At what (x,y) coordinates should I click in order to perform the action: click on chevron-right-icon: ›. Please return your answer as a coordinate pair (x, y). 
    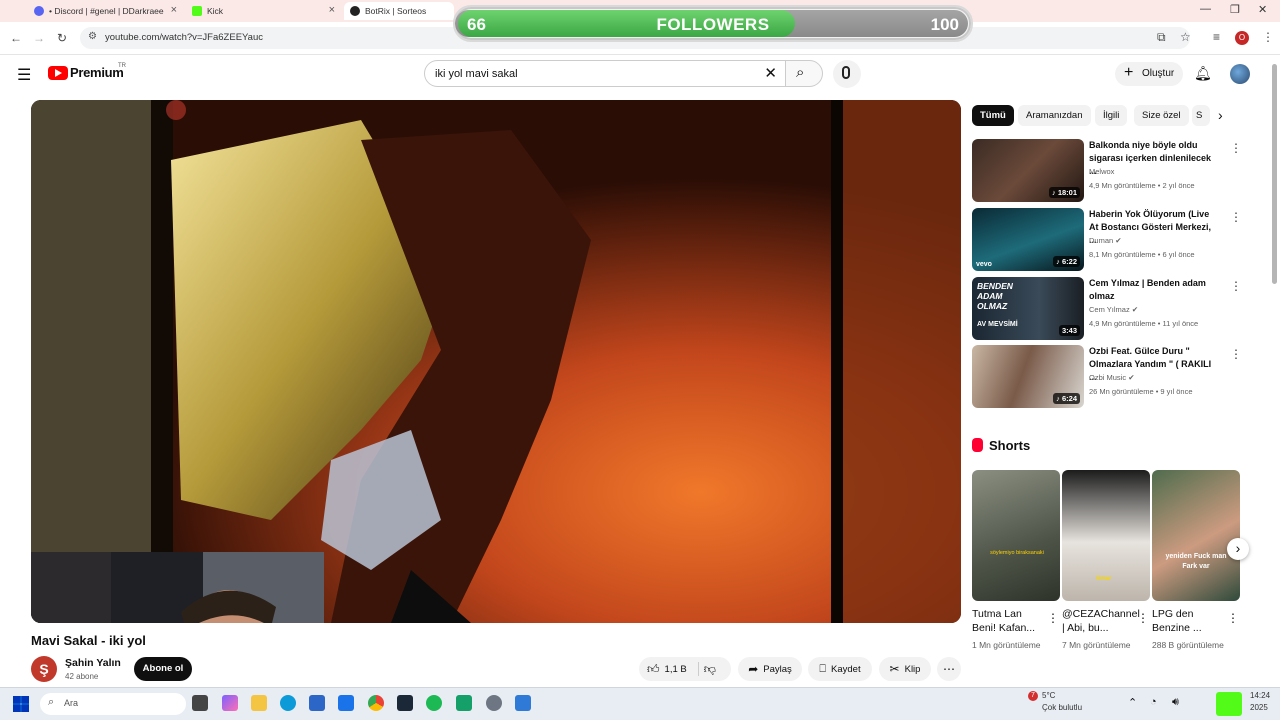
    Looking at the image, I should click on (1220, 115).